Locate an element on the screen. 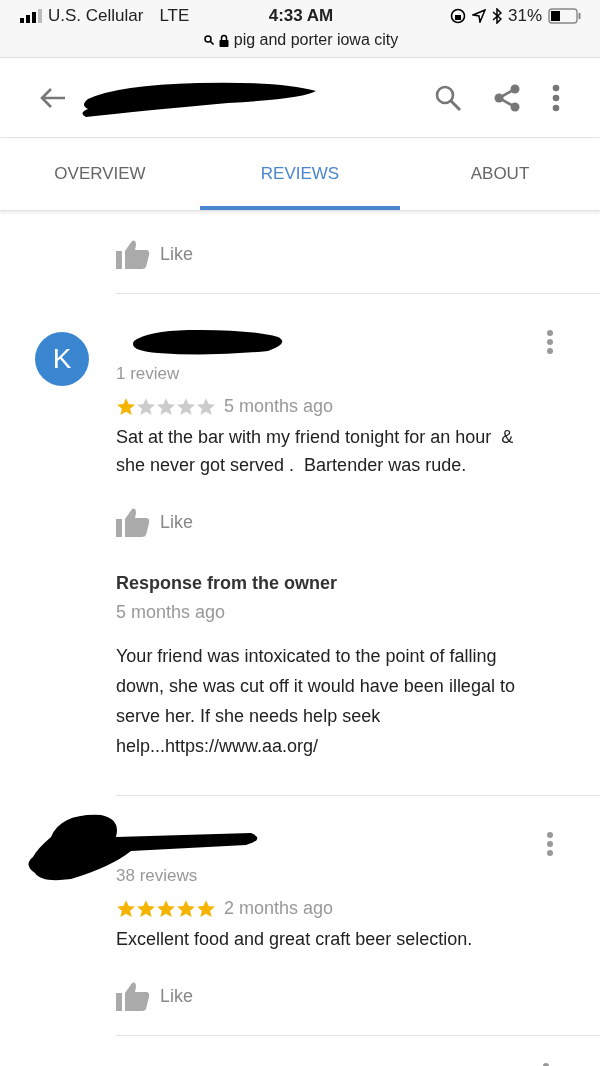 Image resolution: width=600 pixels, height=1066 pixels. battery-percent: 31% is located at coordinates (524, 16).